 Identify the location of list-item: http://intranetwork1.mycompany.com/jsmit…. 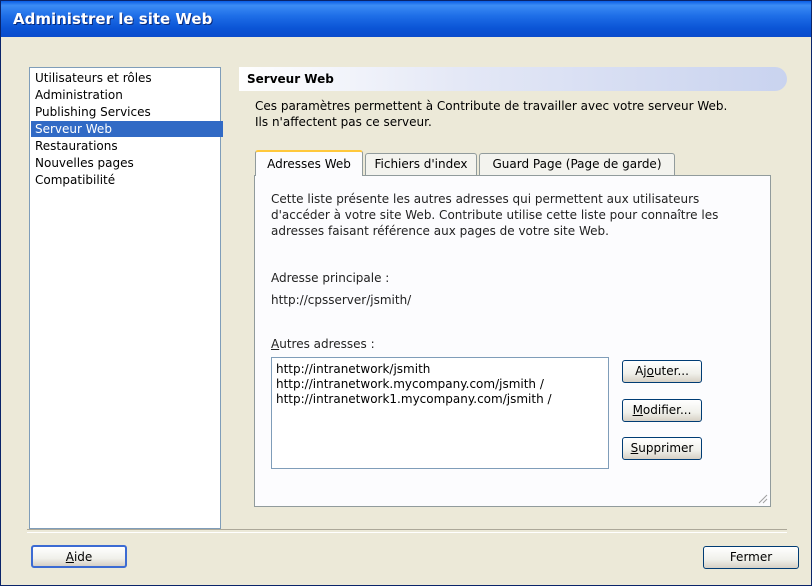
(440, 399).